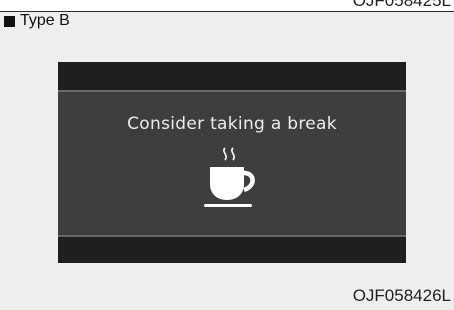 This screenshot has width=454, height=310. Describe the element at coordinates (45, 20) in the screenshot. I see `type-label-text: Type B` at that location.